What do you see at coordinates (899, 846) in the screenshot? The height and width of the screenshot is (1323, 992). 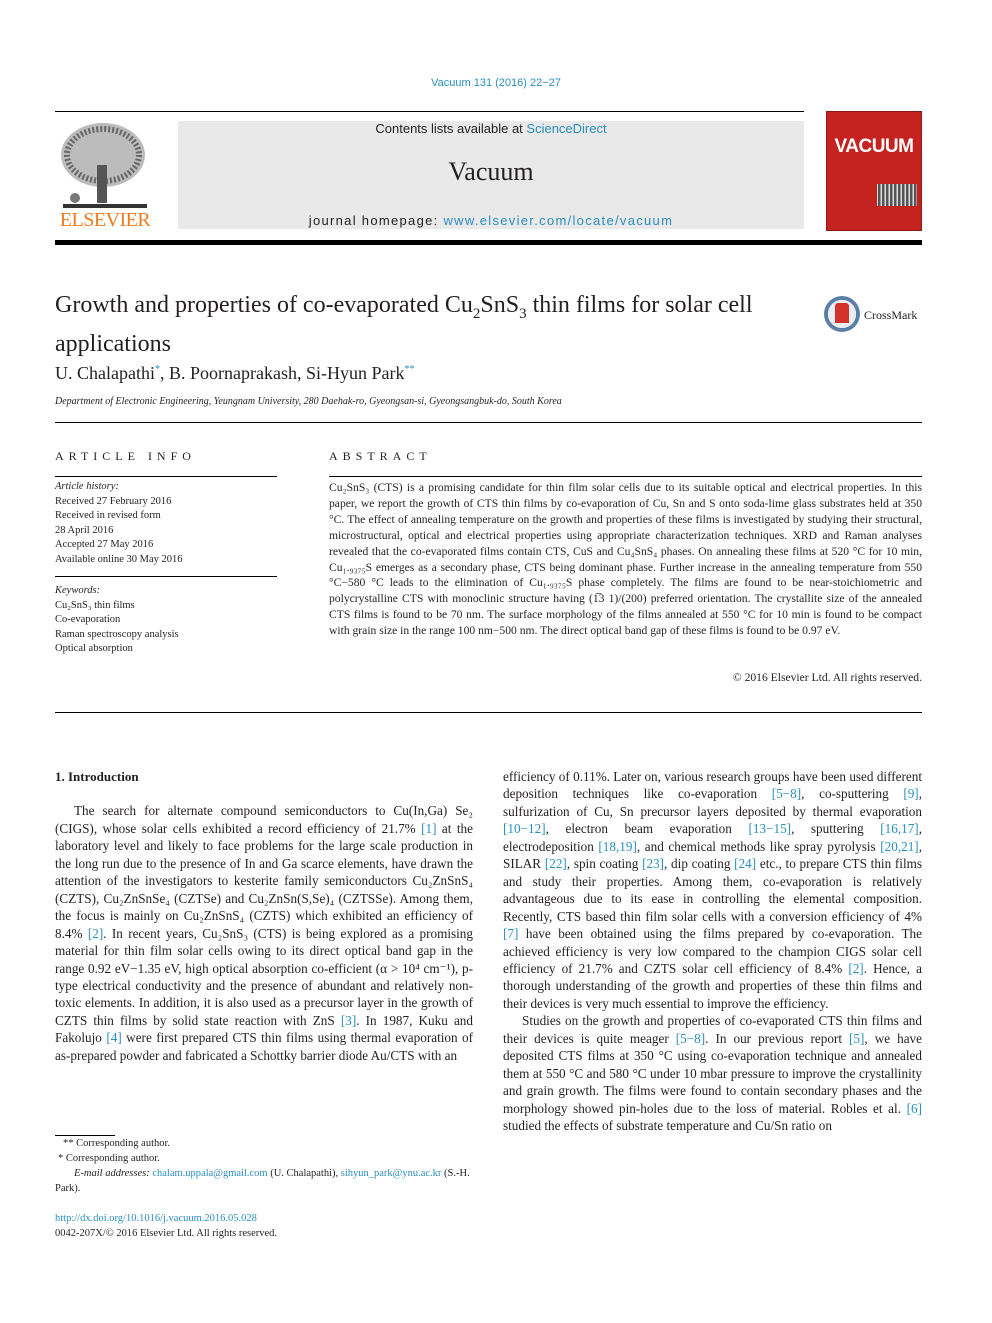 I see `citation-link: [20,21]` at bounding box center [899, 846].